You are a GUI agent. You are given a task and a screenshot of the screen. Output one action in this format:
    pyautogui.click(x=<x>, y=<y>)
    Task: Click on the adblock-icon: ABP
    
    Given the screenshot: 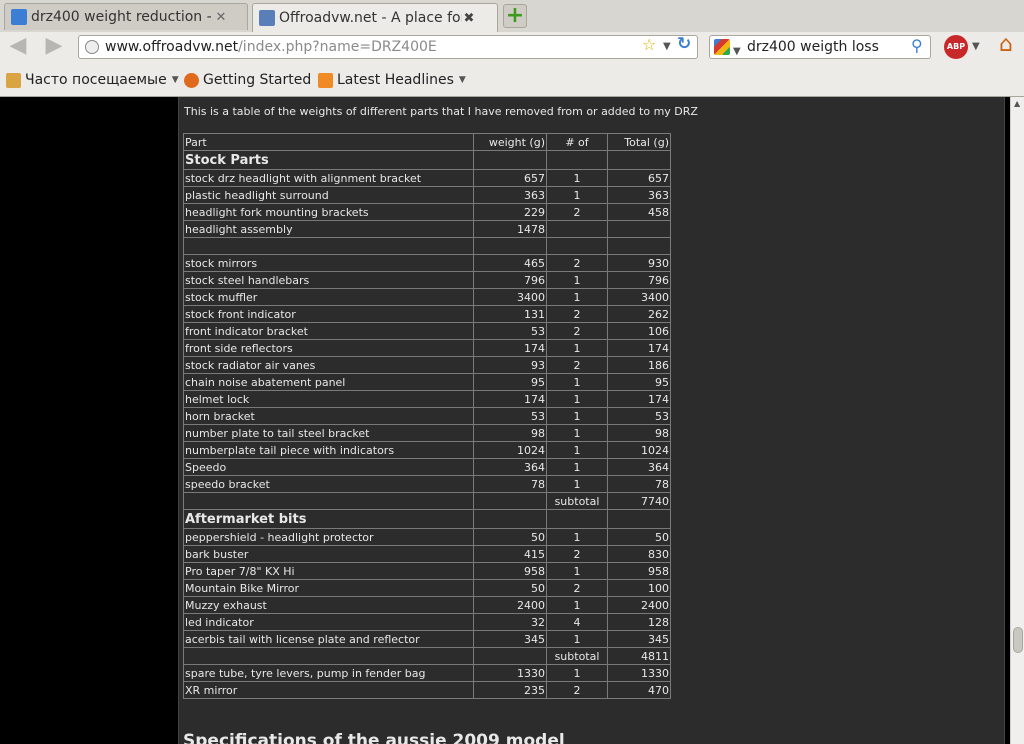 What is the action you would take?
    pyautogui.click(x=956, y=47)
    